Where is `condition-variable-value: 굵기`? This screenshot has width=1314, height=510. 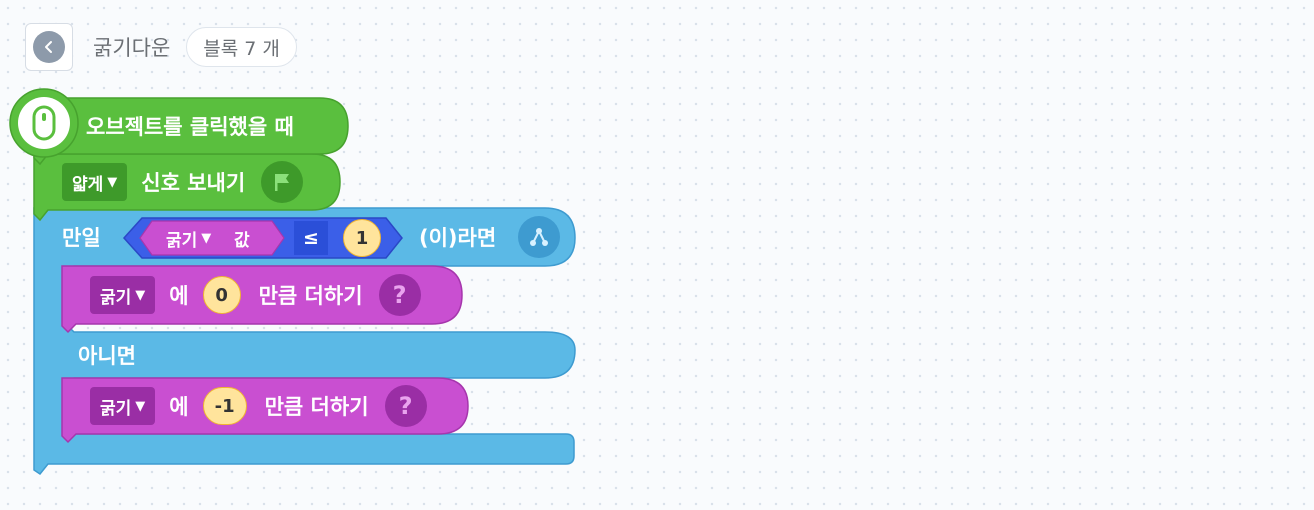
condition-variable-value: 굵기 is located at coordinates (182, 240).